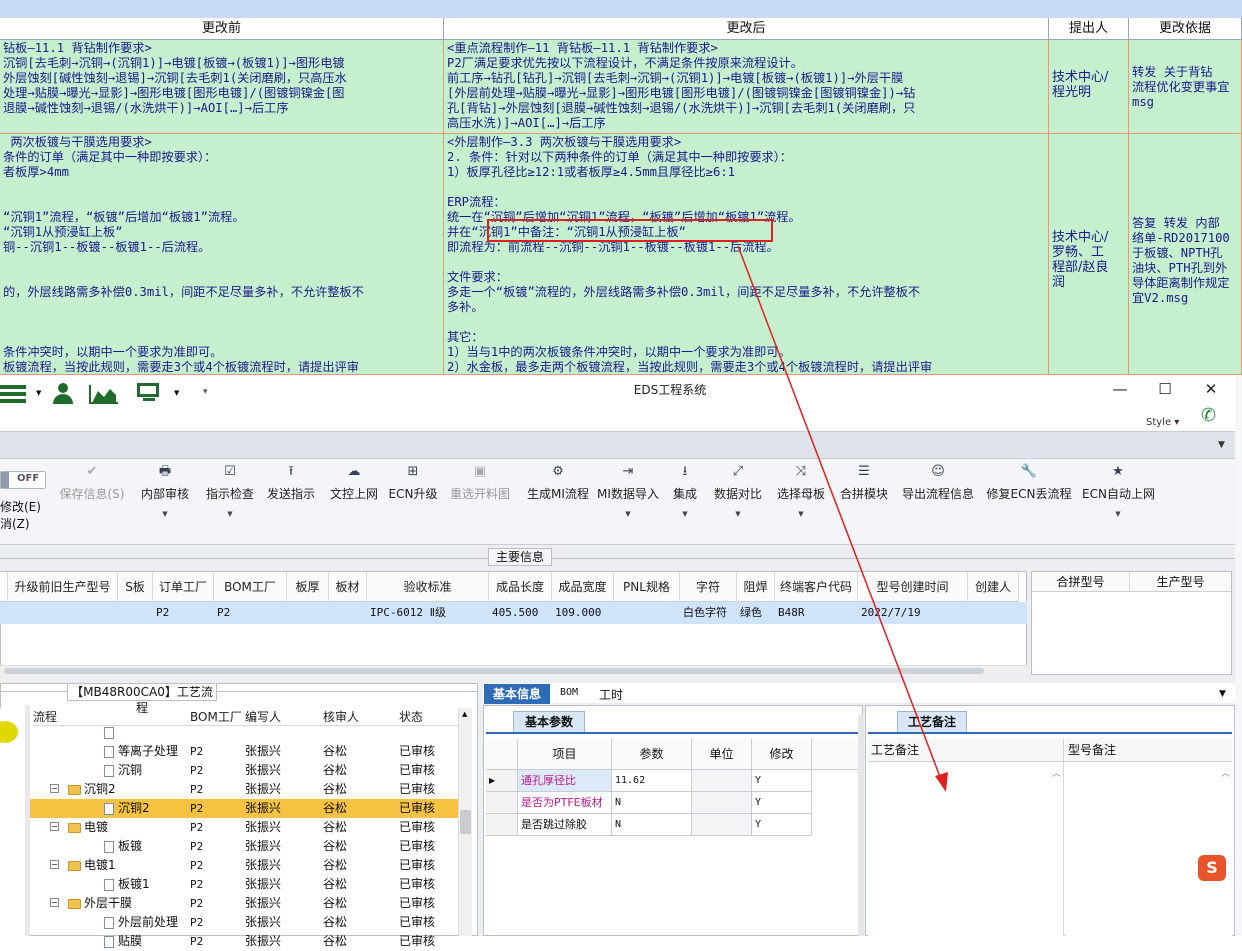 This screenshot has width=1242, height=951. I want to click on annotation-arrow, so click(842, 518).